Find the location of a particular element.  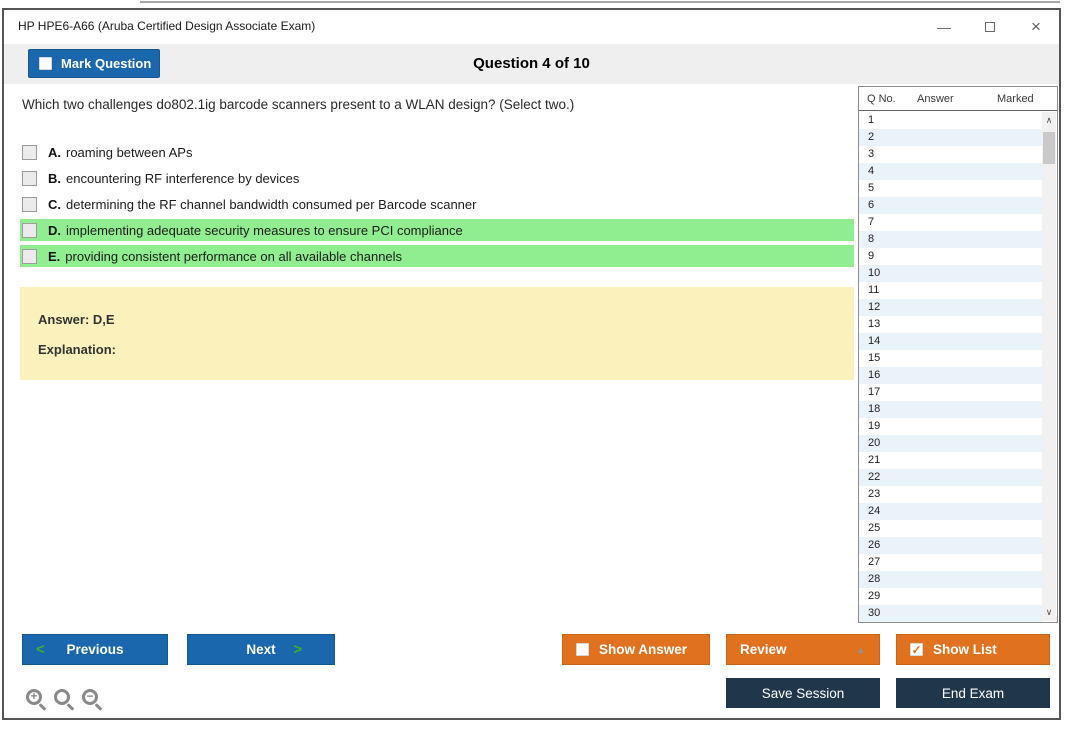

end-exam-label: End Exam is located at coordinates (973, 693).